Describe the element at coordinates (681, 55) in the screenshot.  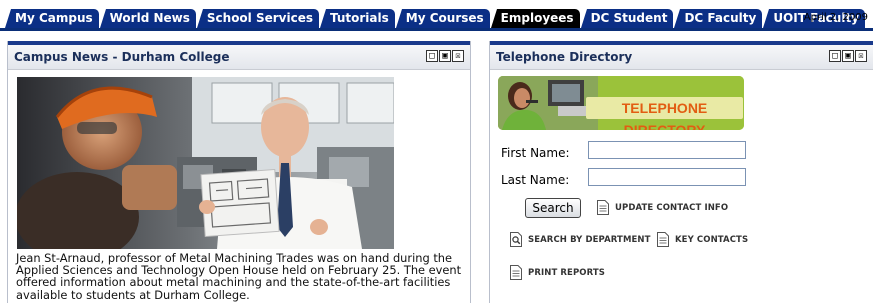
I see `portlet-header: Telephone Directory □ ▣ ☒` at that location.